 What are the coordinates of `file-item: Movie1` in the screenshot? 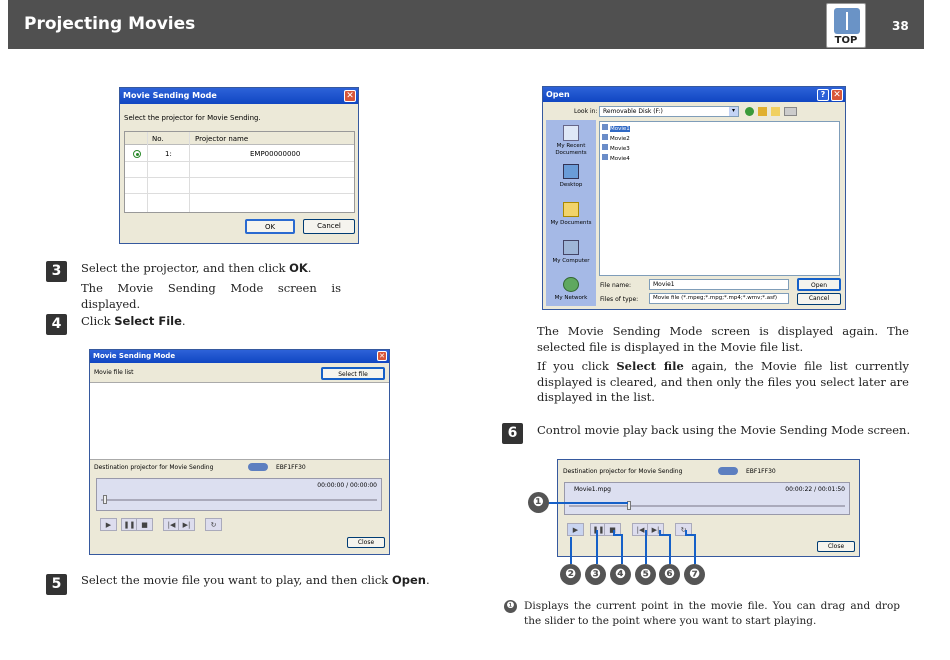 It's located at (616, 129).